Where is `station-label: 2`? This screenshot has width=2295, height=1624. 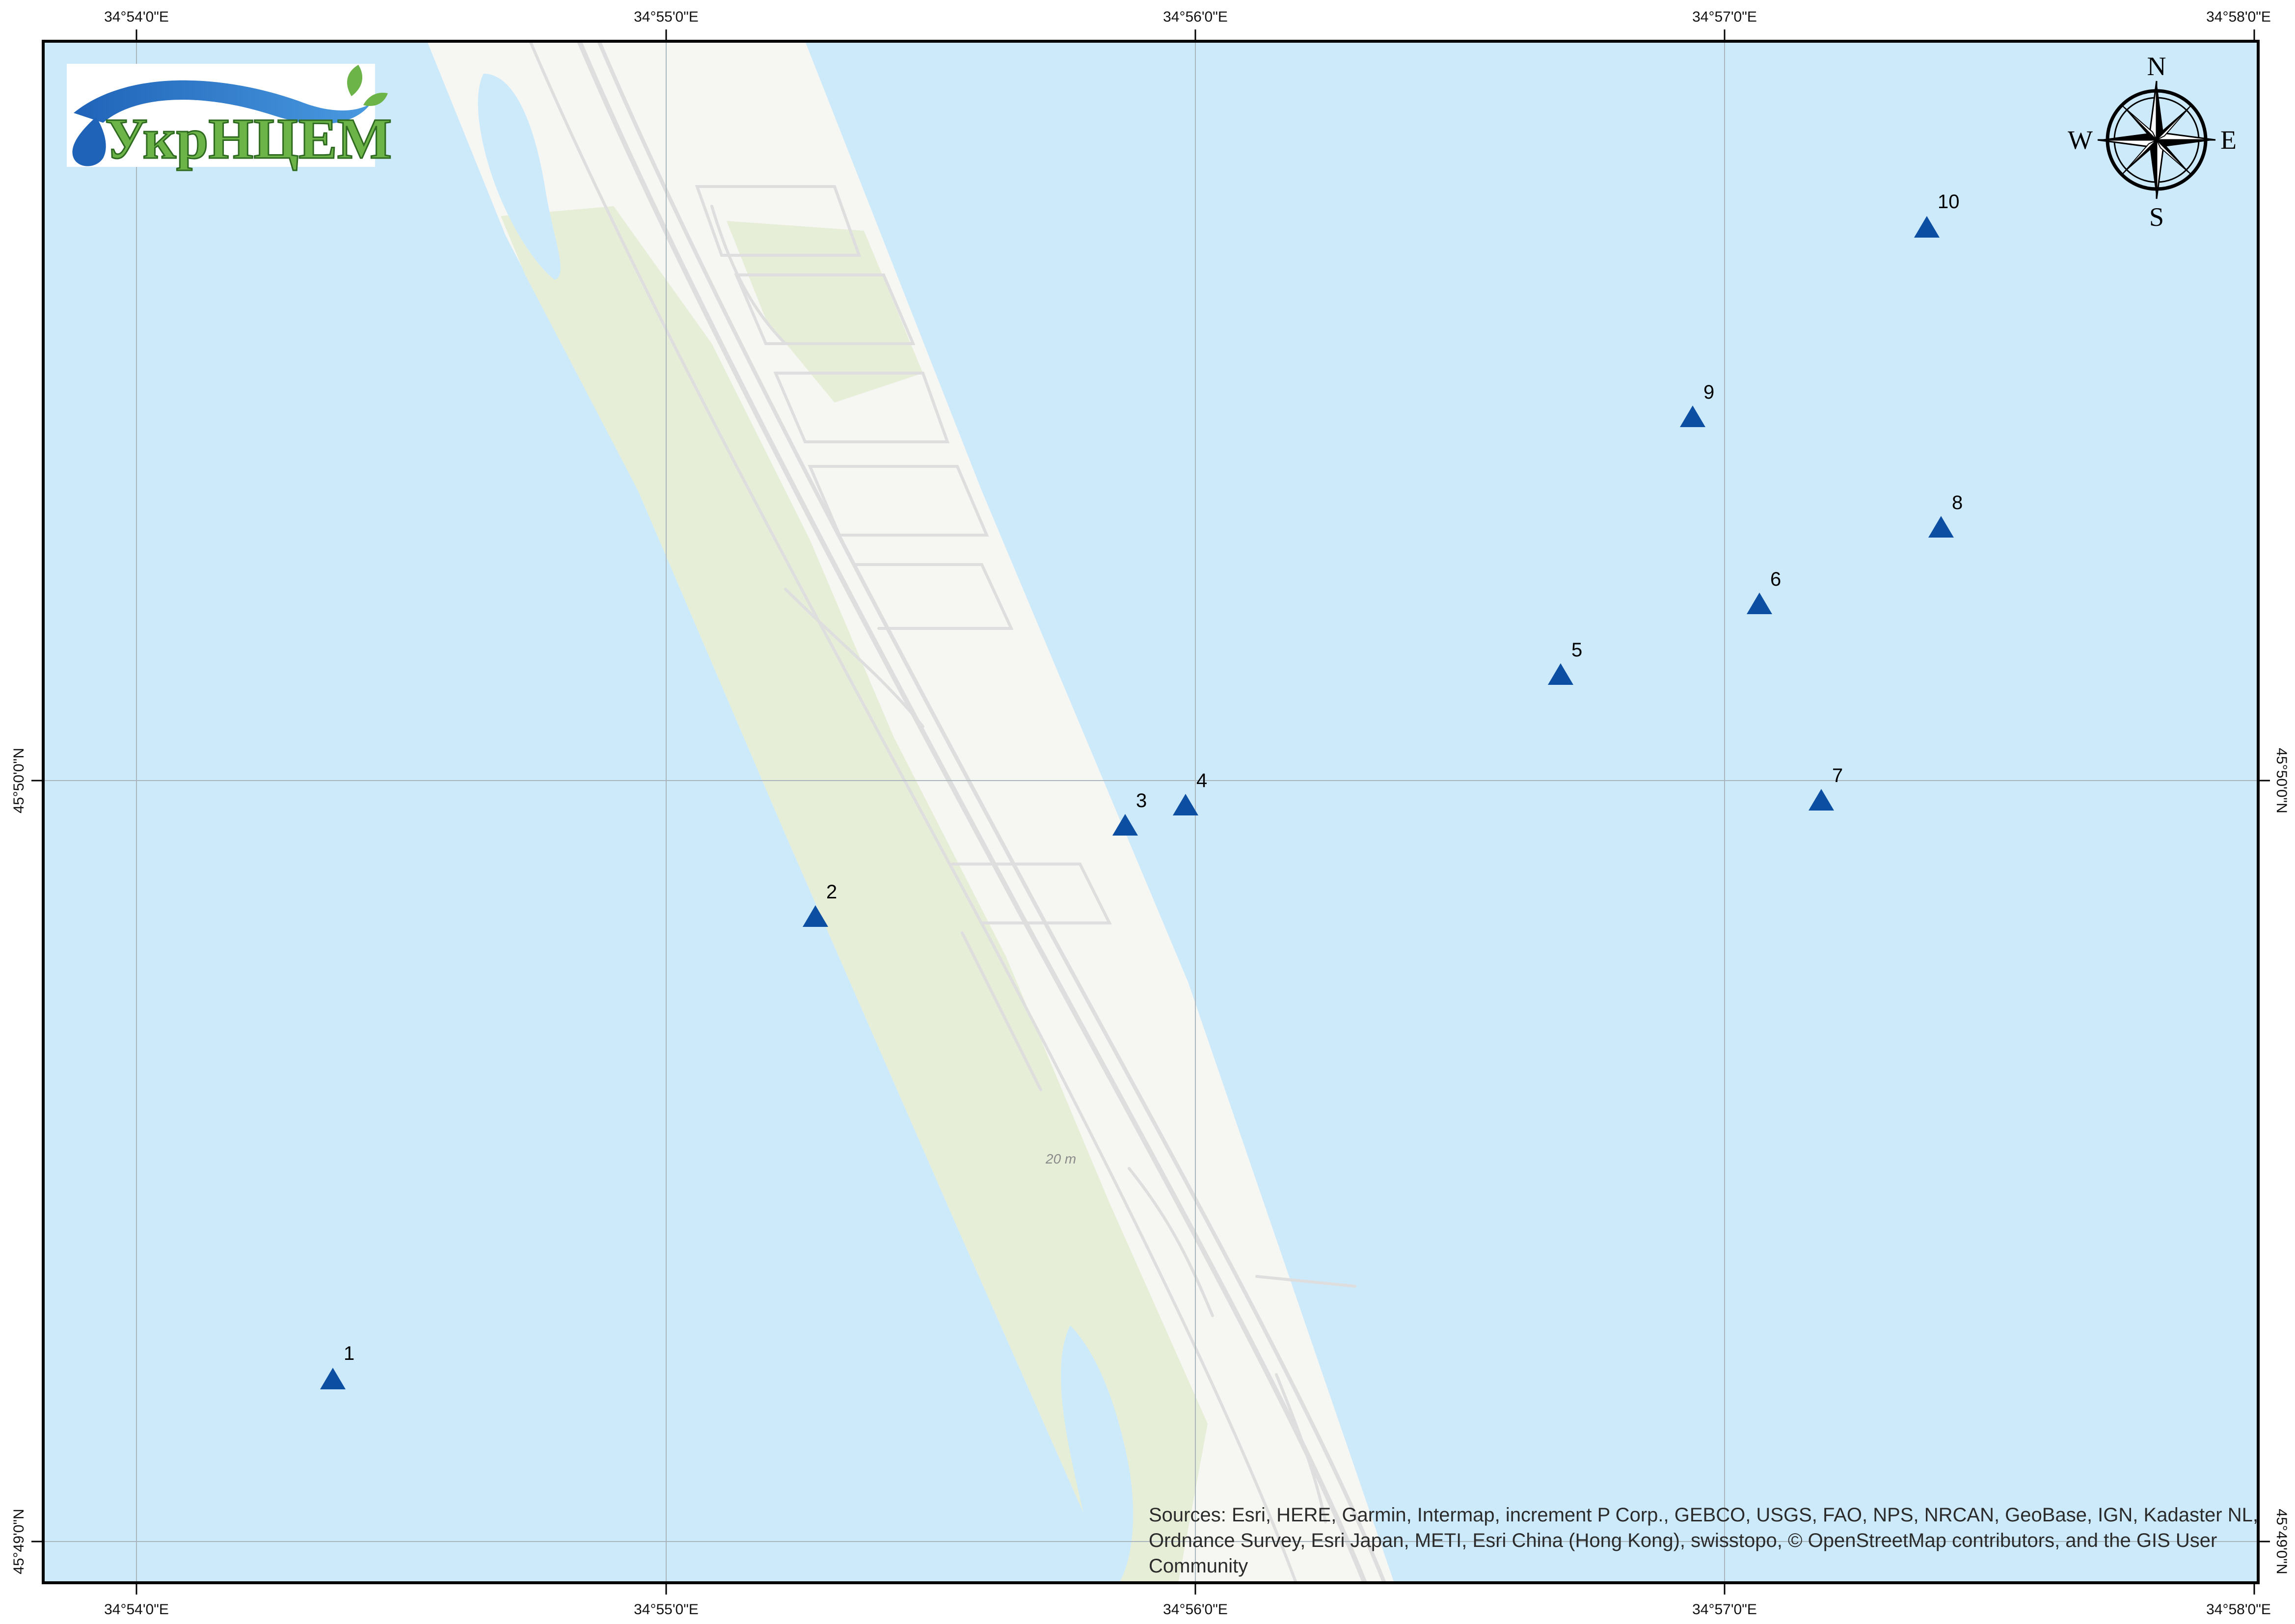
station-label: 2 is located at coordinates (832, 892).